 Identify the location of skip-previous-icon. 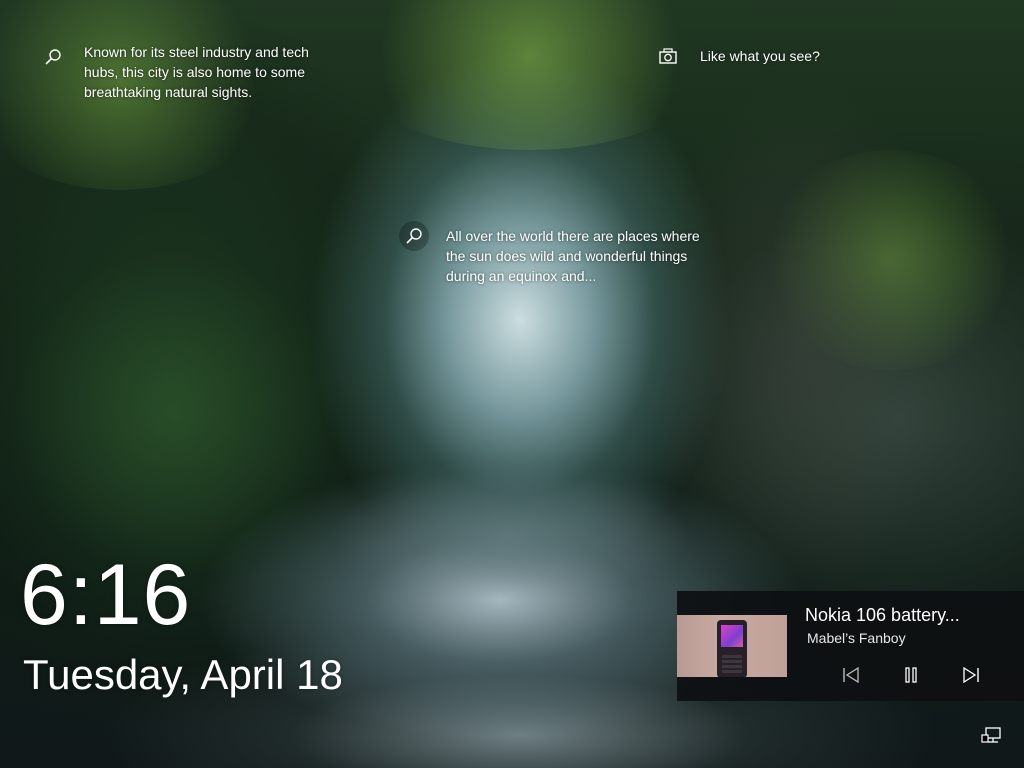
(851, 675).